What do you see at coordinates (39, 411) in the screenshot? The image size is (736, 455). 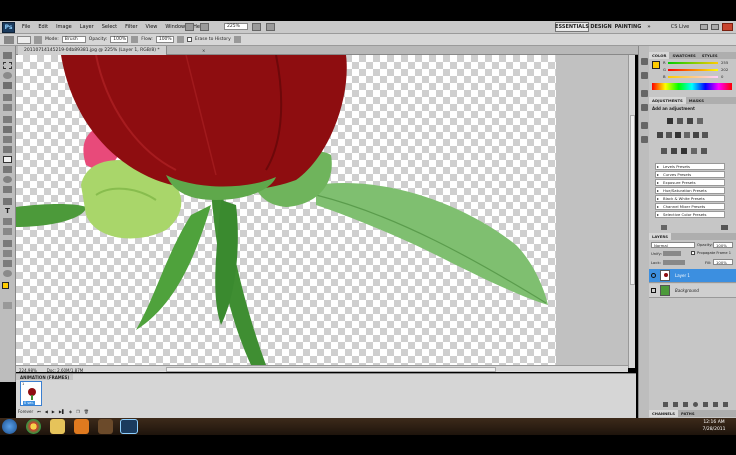 I see `first-frame-icon: ⏮` at bounding box center [39, 411].